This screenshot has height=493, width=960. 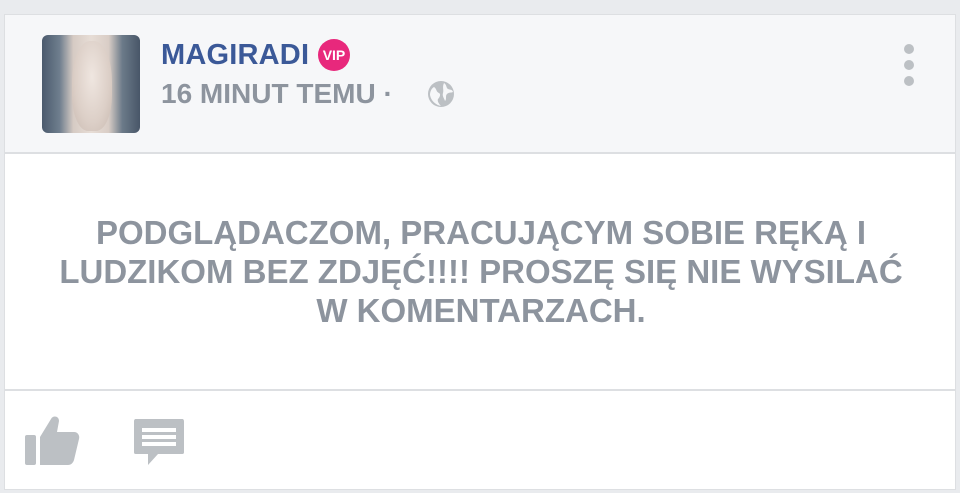 I want to click on vip-badge: VIP, so click(x=334, y=55).